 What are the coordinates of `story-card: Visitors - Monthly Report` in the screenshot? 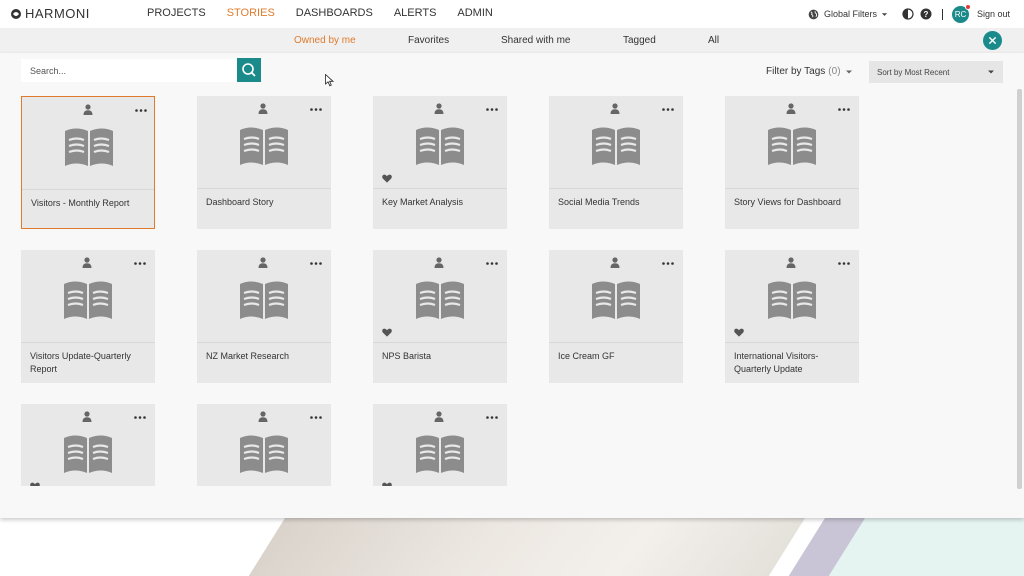 It's located at (88, 162).